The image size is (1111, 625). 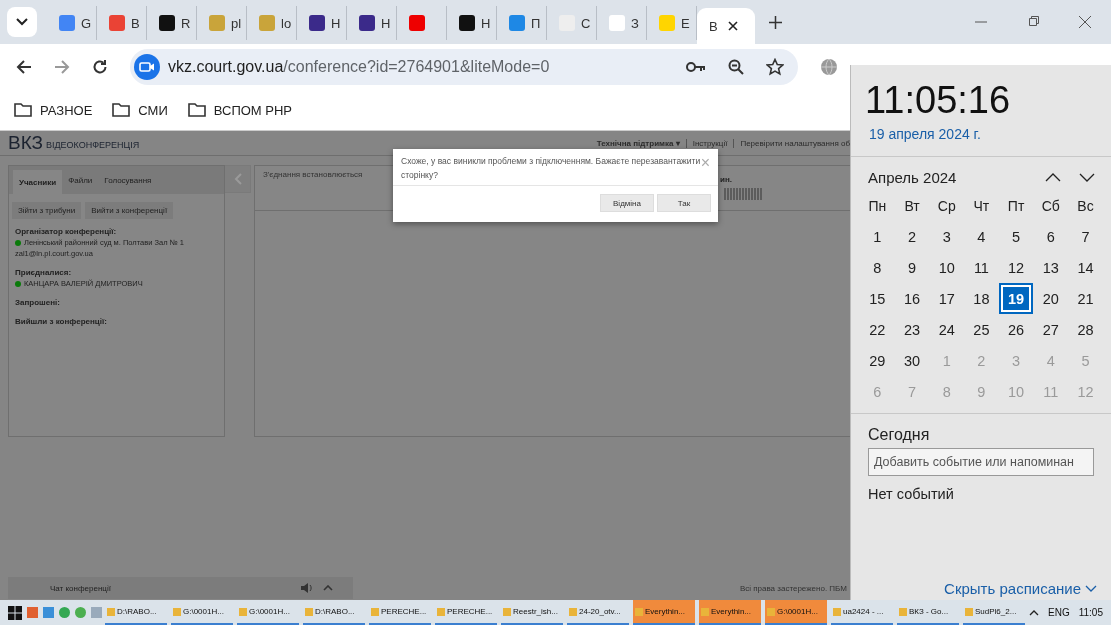 I want to click on clock-date: 19 апреля 2024 г., so click(x=981, y=139).